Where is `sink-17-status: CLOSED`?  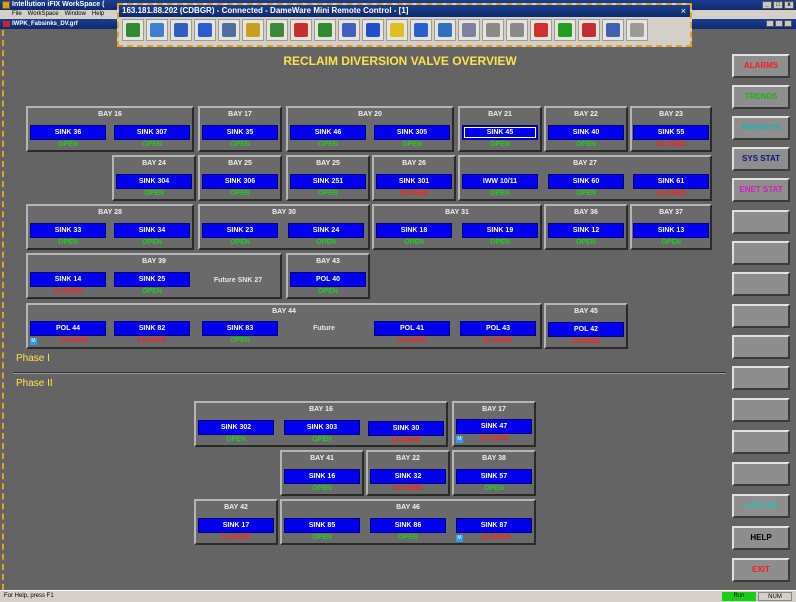 sink-17-status: CLOSED is located at coordinates (236, 537).